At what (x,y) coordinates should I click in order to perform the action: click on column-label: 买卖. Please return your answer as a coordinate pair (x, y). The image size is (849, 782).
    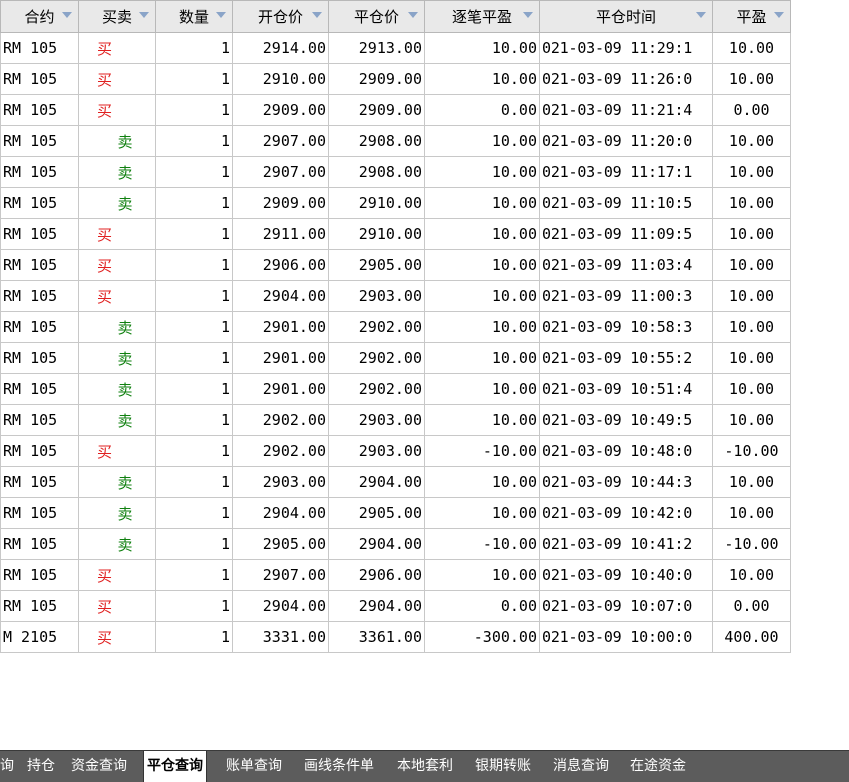
    Looking at the image, I should click on (116, 17).